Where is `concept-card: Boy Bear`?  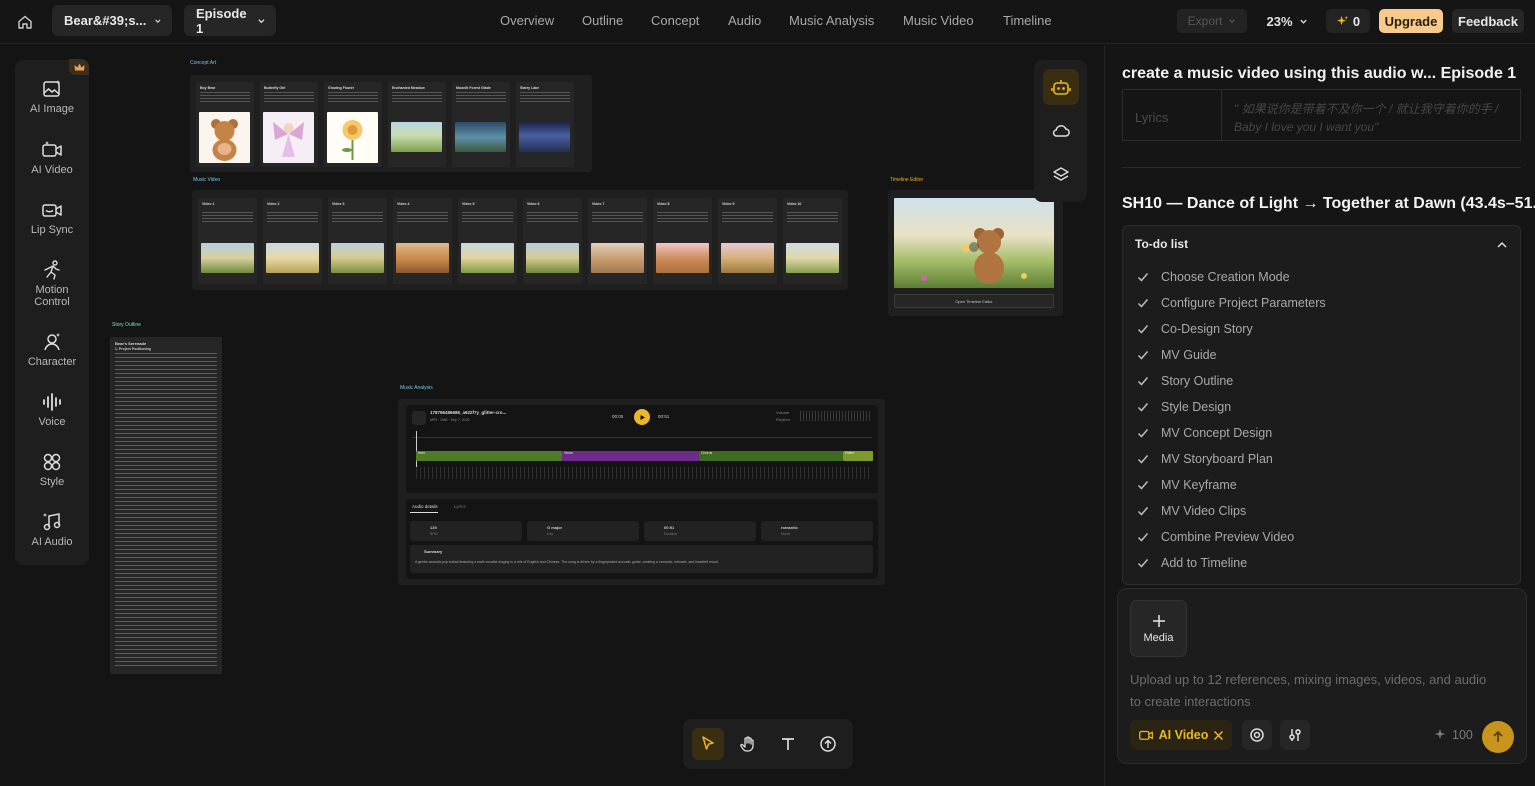 concept-card: Boy Bear is located at coordinates (225, 124).